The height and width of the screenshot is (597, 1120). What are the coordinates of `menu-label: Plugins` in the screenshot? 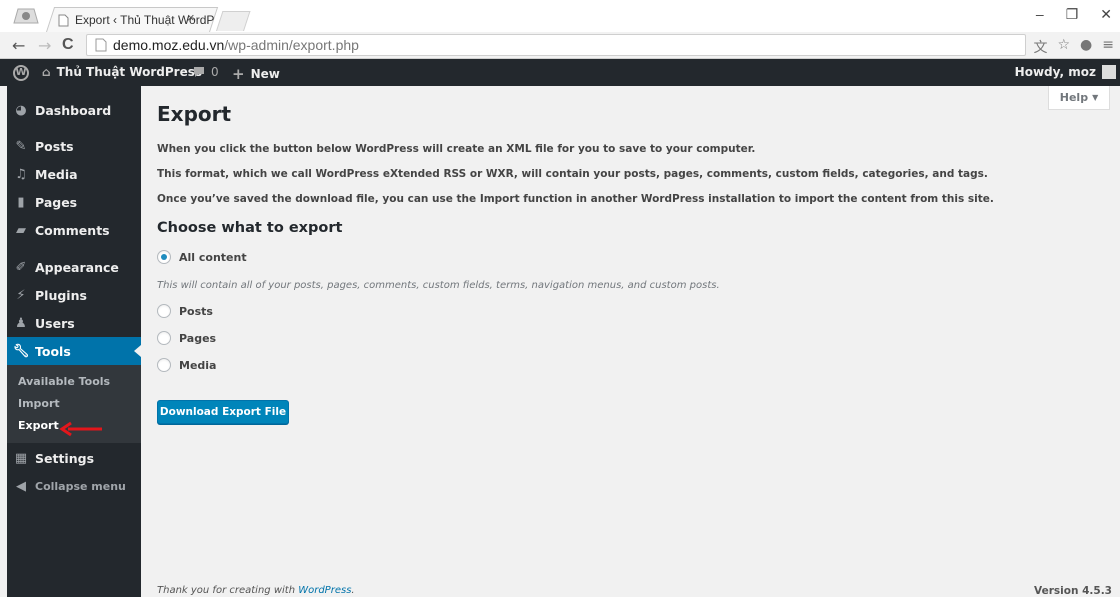 It's located at (61, 295).